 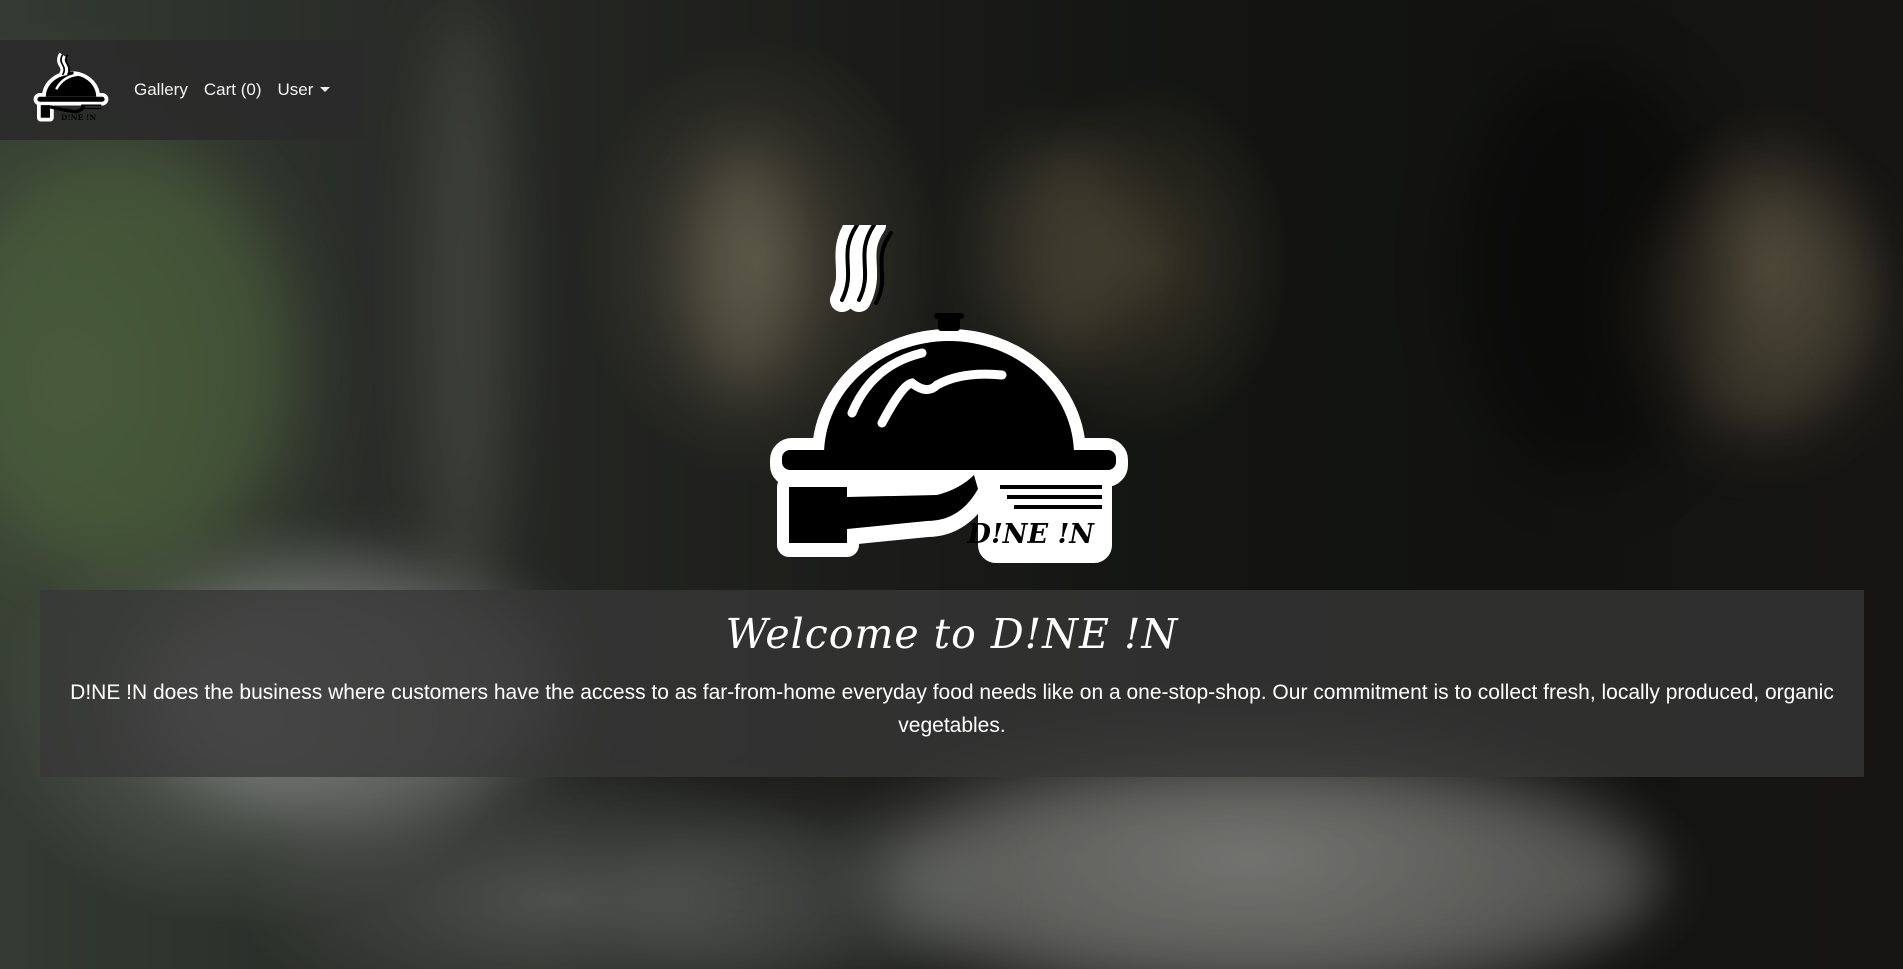 I want to click on nav-user-label: User, so click(x=295, y=89).